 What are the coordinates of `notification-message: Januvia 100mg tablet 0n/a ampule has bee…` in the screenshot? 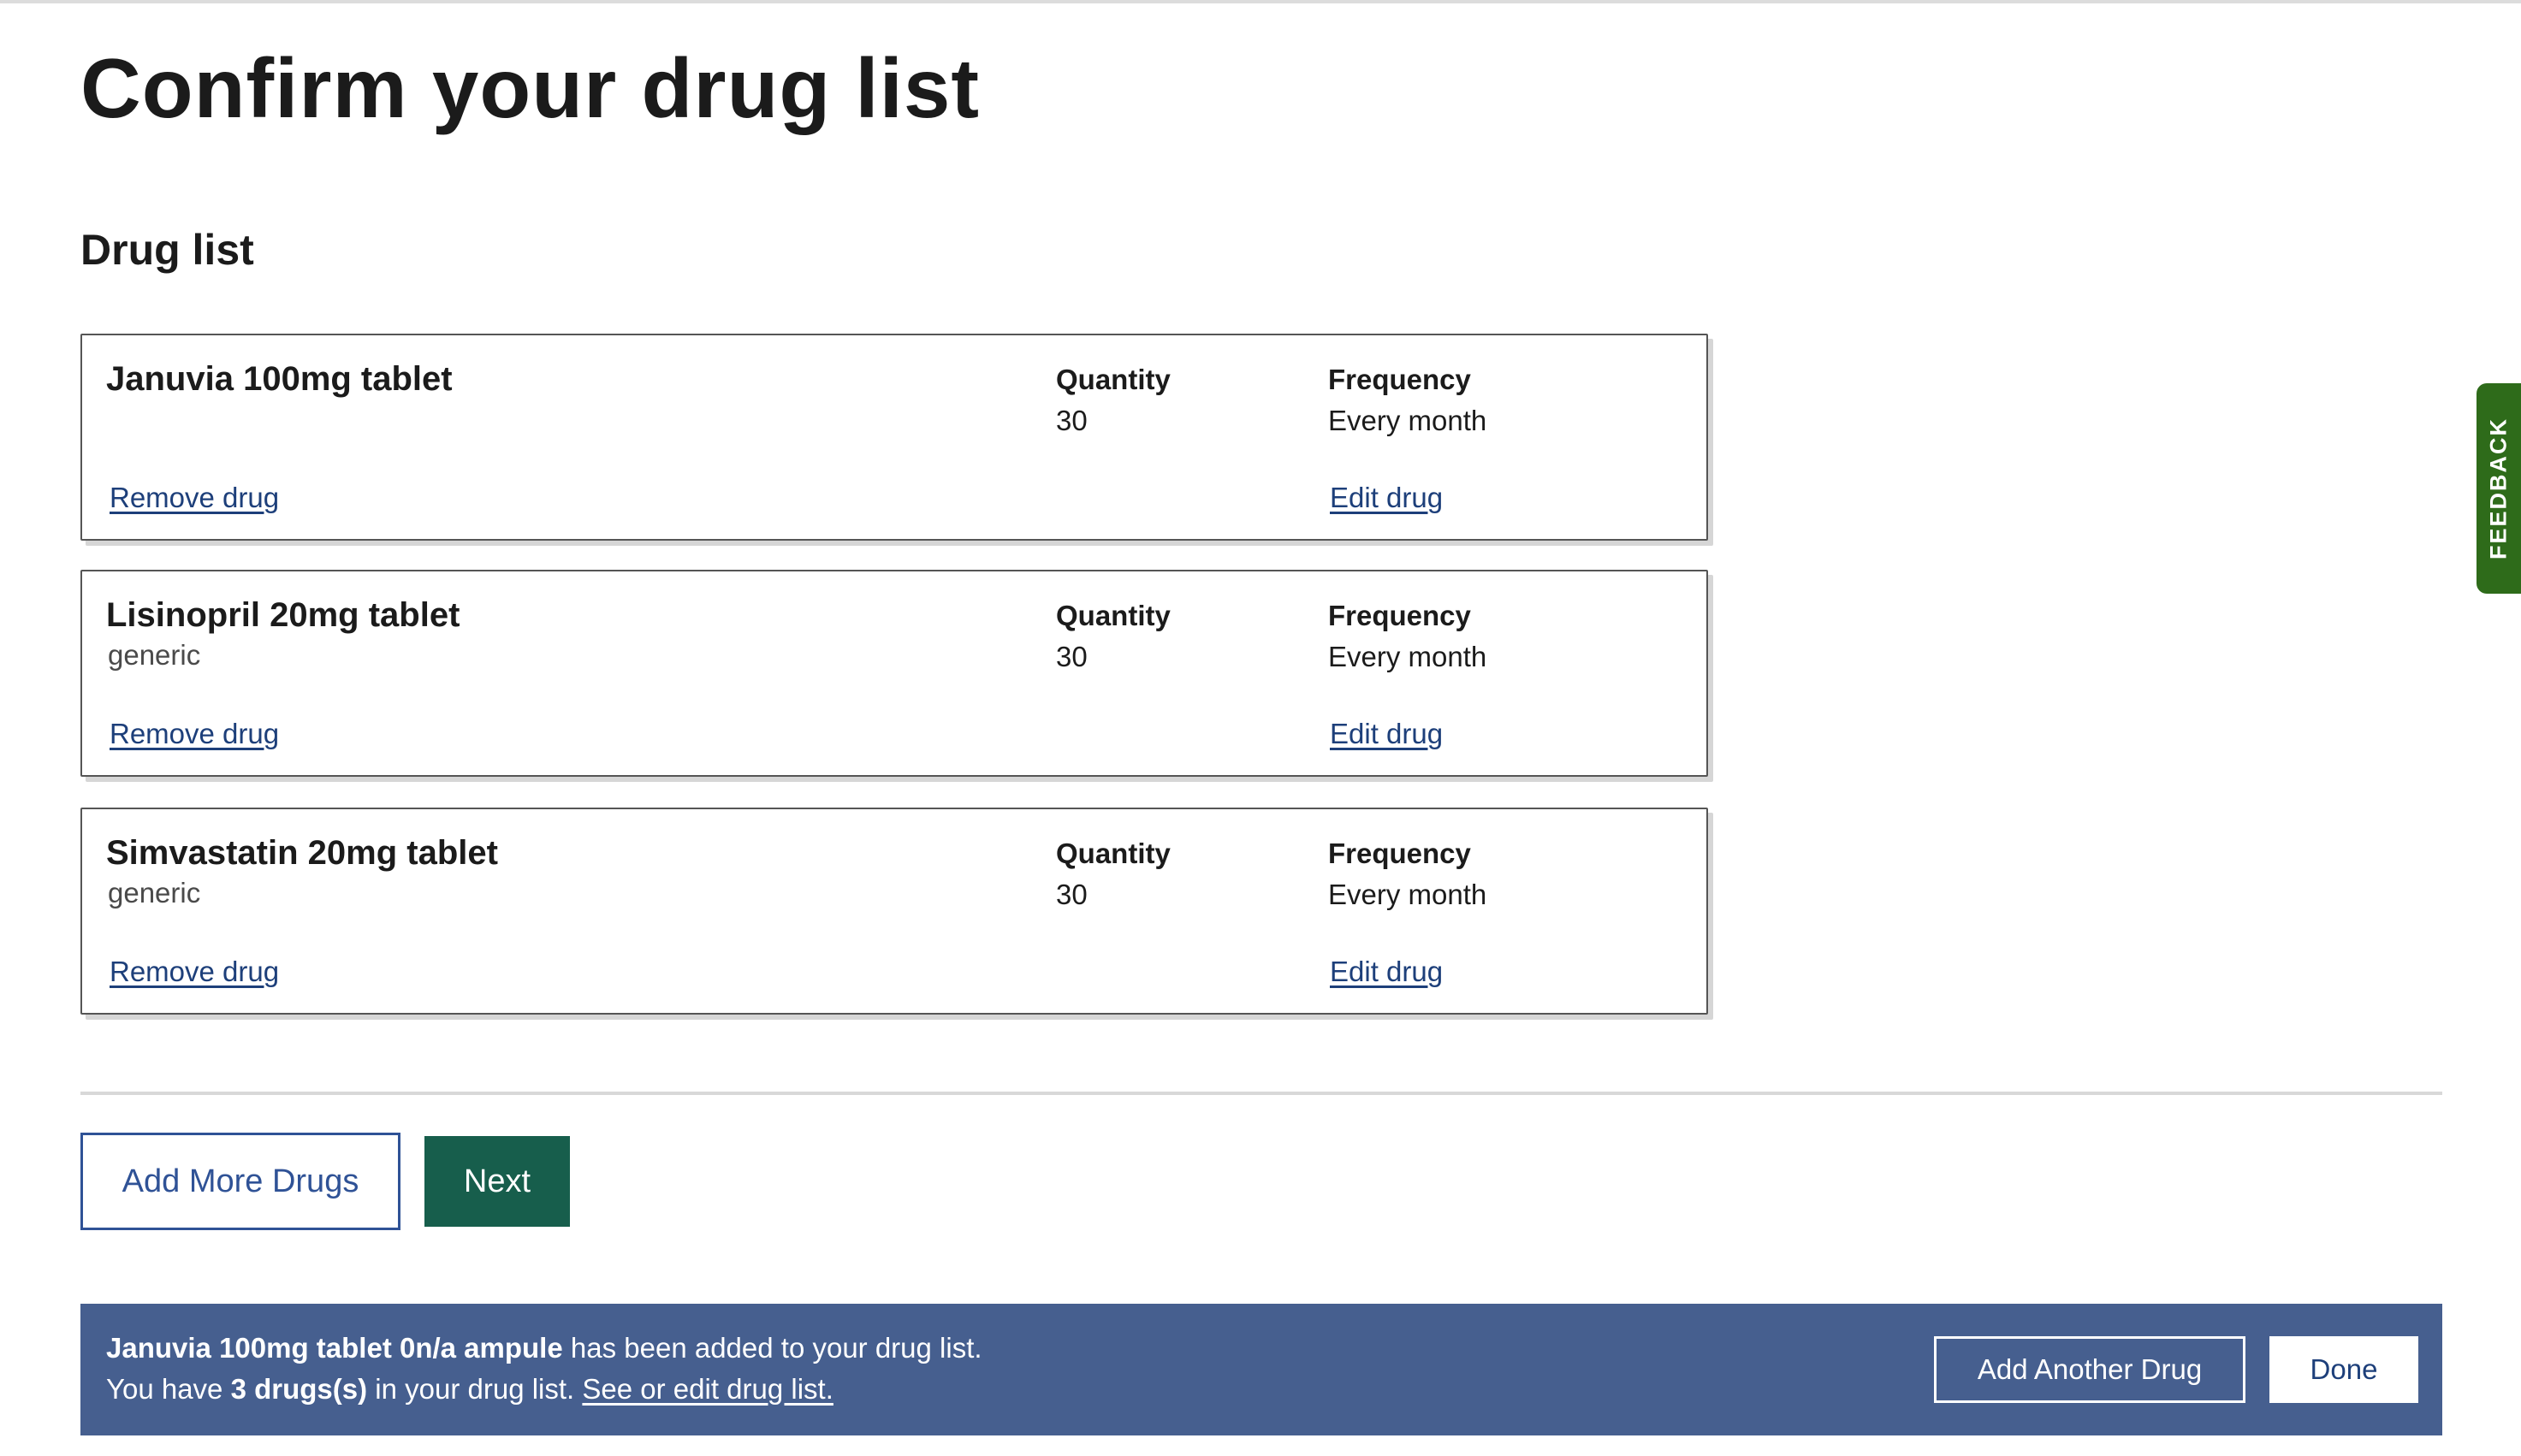 It's located at (544, 1348).